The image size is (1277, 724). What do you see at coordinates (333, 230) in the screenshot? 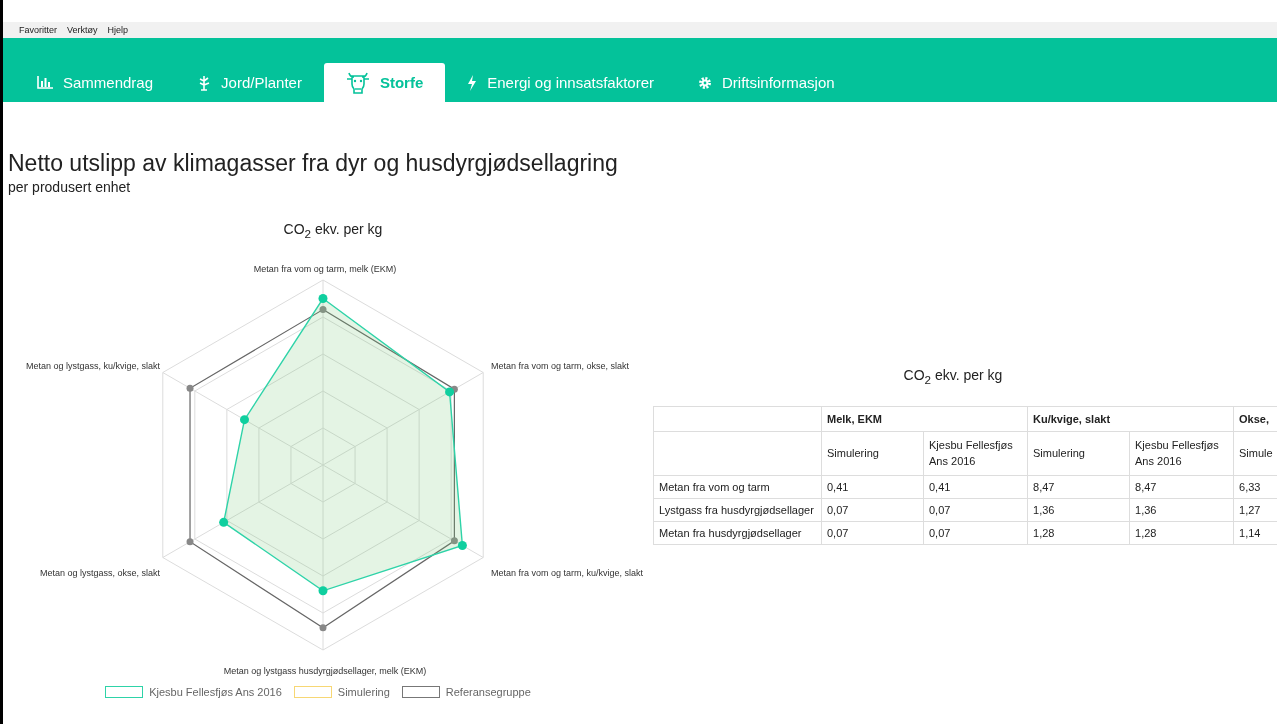
I see `chart-title: CO$_{2}$ ekv. per kg` at bounding box center [333, 230].